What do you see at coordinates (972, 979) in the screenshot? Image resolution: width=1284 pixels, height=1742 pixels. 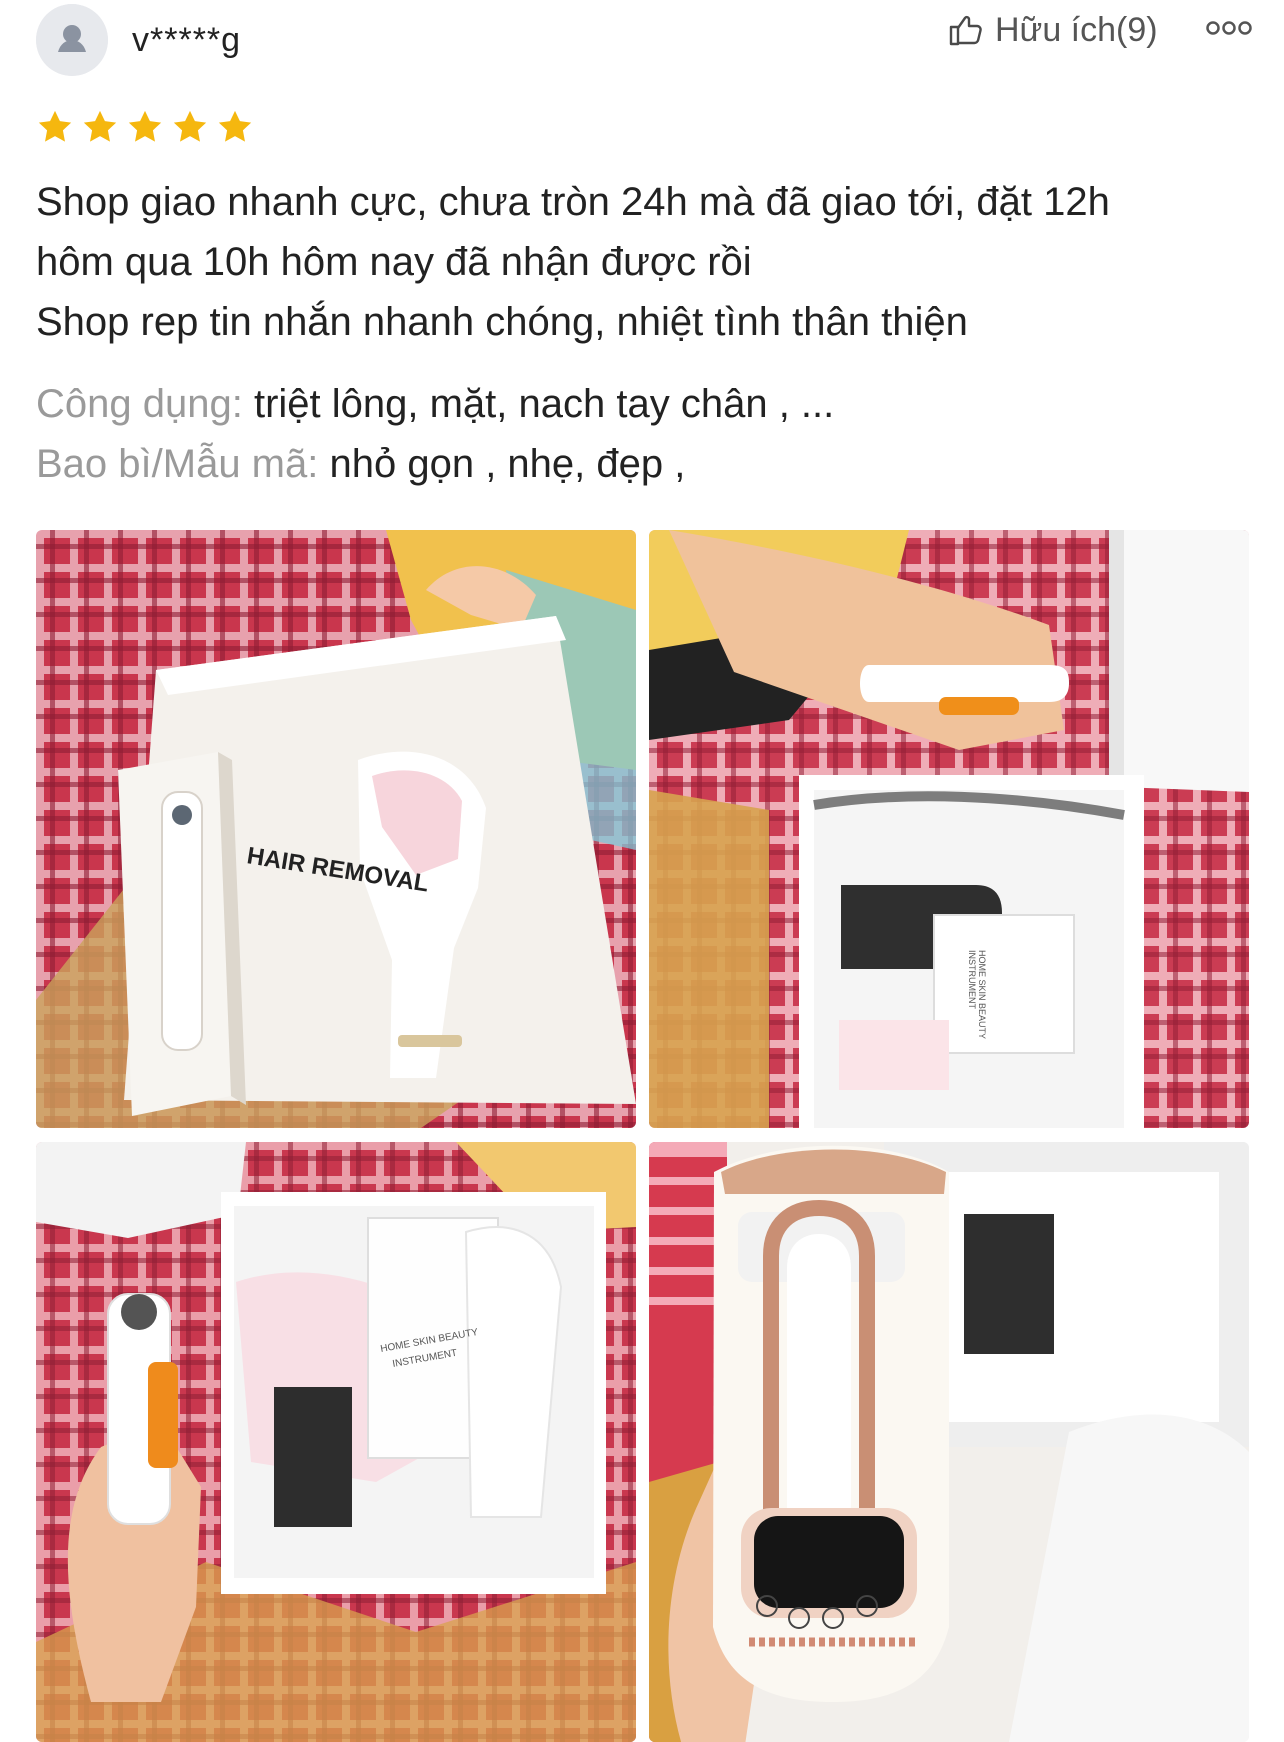 I see `photo-text: INSTRUMENT` at bounding box center [972, 979].